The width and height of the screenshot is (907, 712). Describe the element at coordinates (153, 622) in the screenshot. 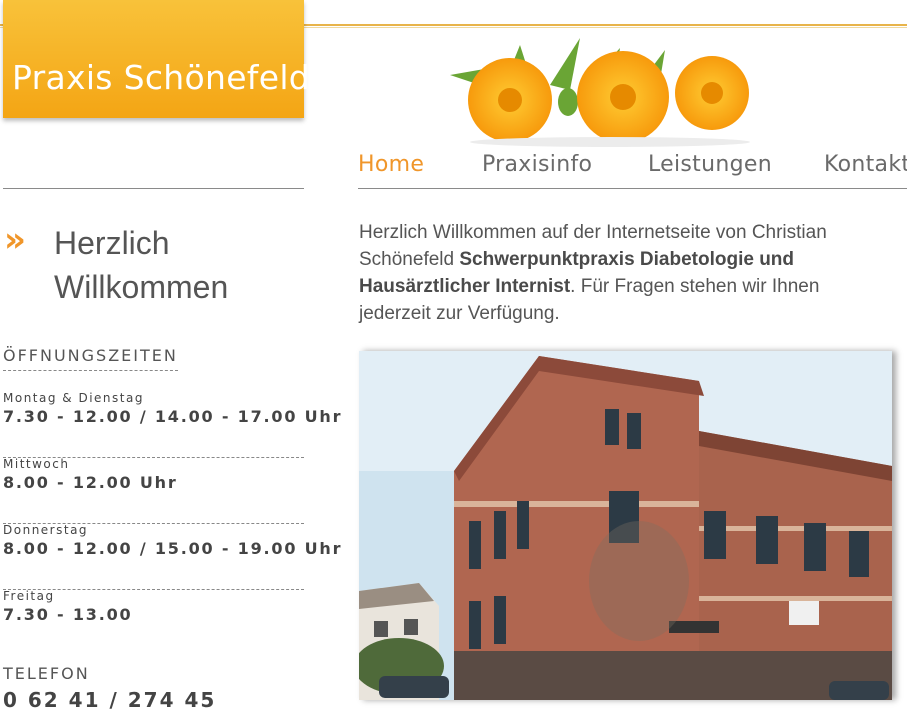

I see `hours-row: Freitag 7.30 - 13.00` at that location.